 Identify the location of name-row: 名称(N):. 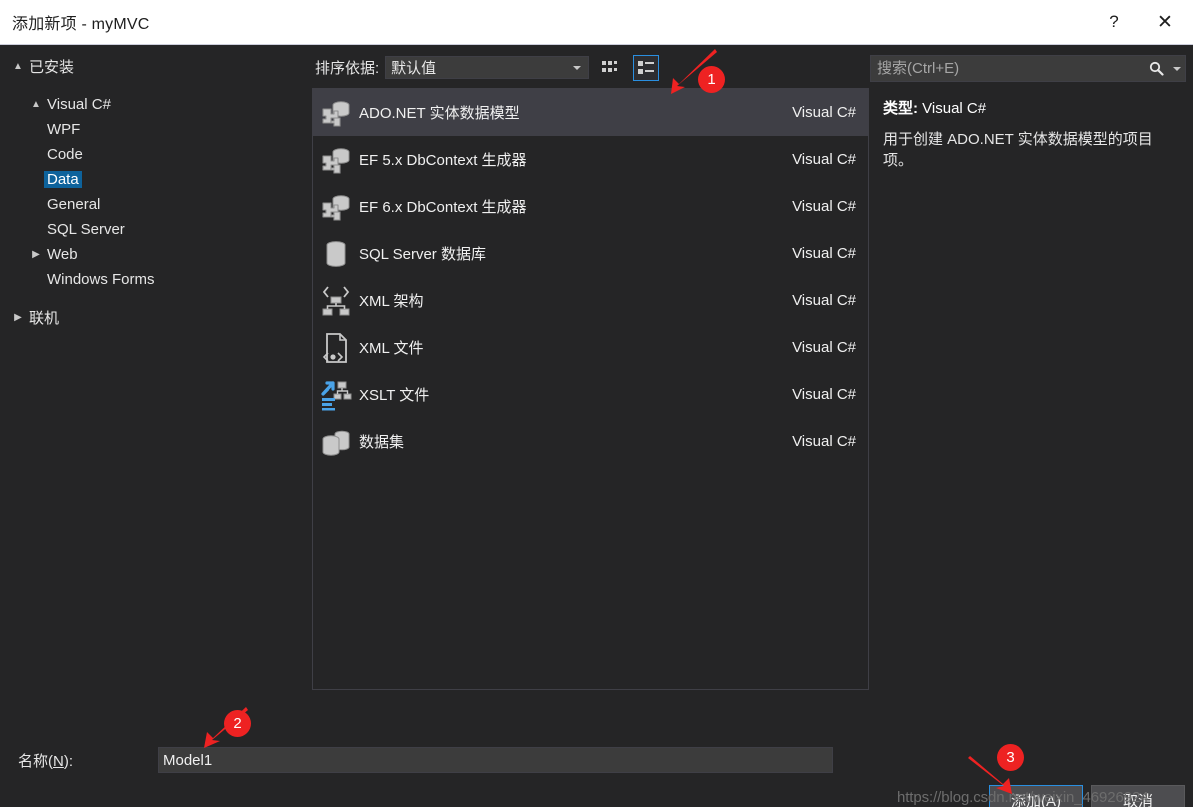
(596, 760).